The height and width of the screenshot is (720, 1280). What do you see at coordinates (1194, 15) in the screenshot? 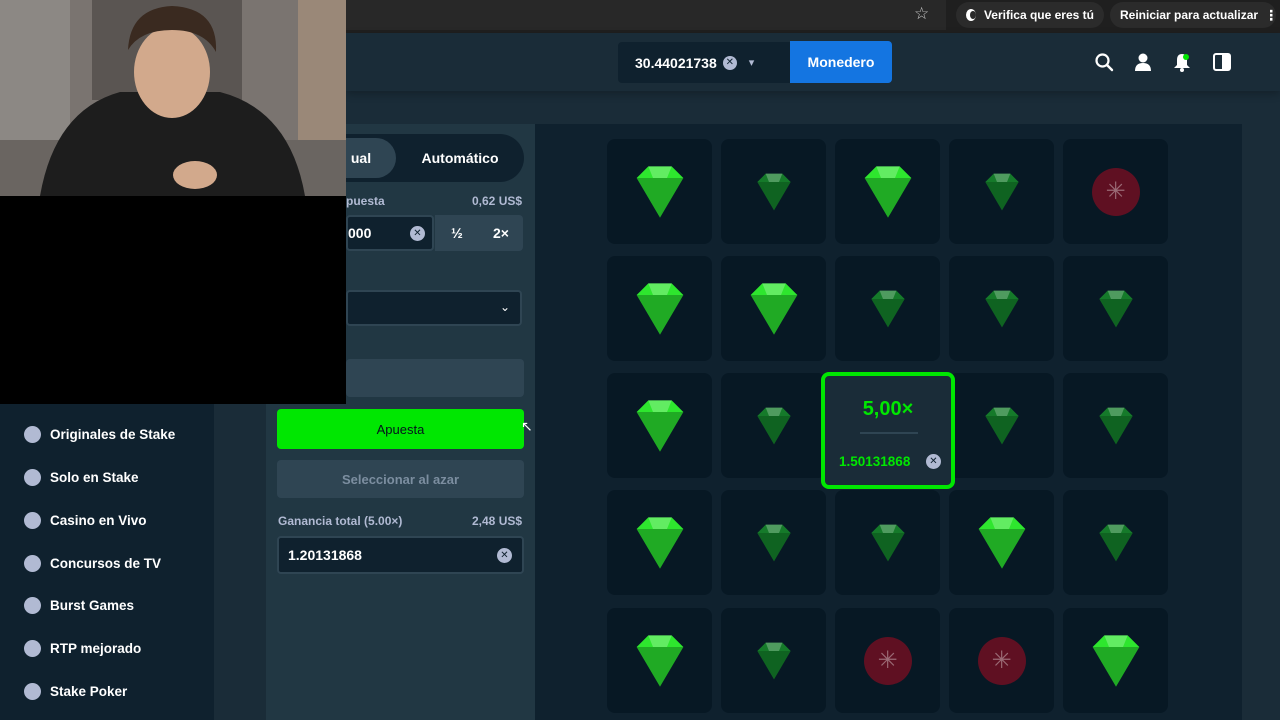
I see `restart-update-button: Reiniciar para actualizar ⋮` at bounding box center [1194, 15].